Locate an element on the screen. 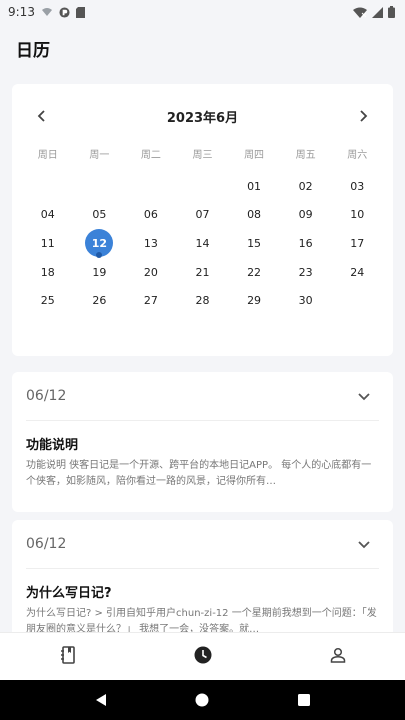 The height and width of the screenshot is (720, 405). calendar-day: 15 is located at coordinates (254, 243).